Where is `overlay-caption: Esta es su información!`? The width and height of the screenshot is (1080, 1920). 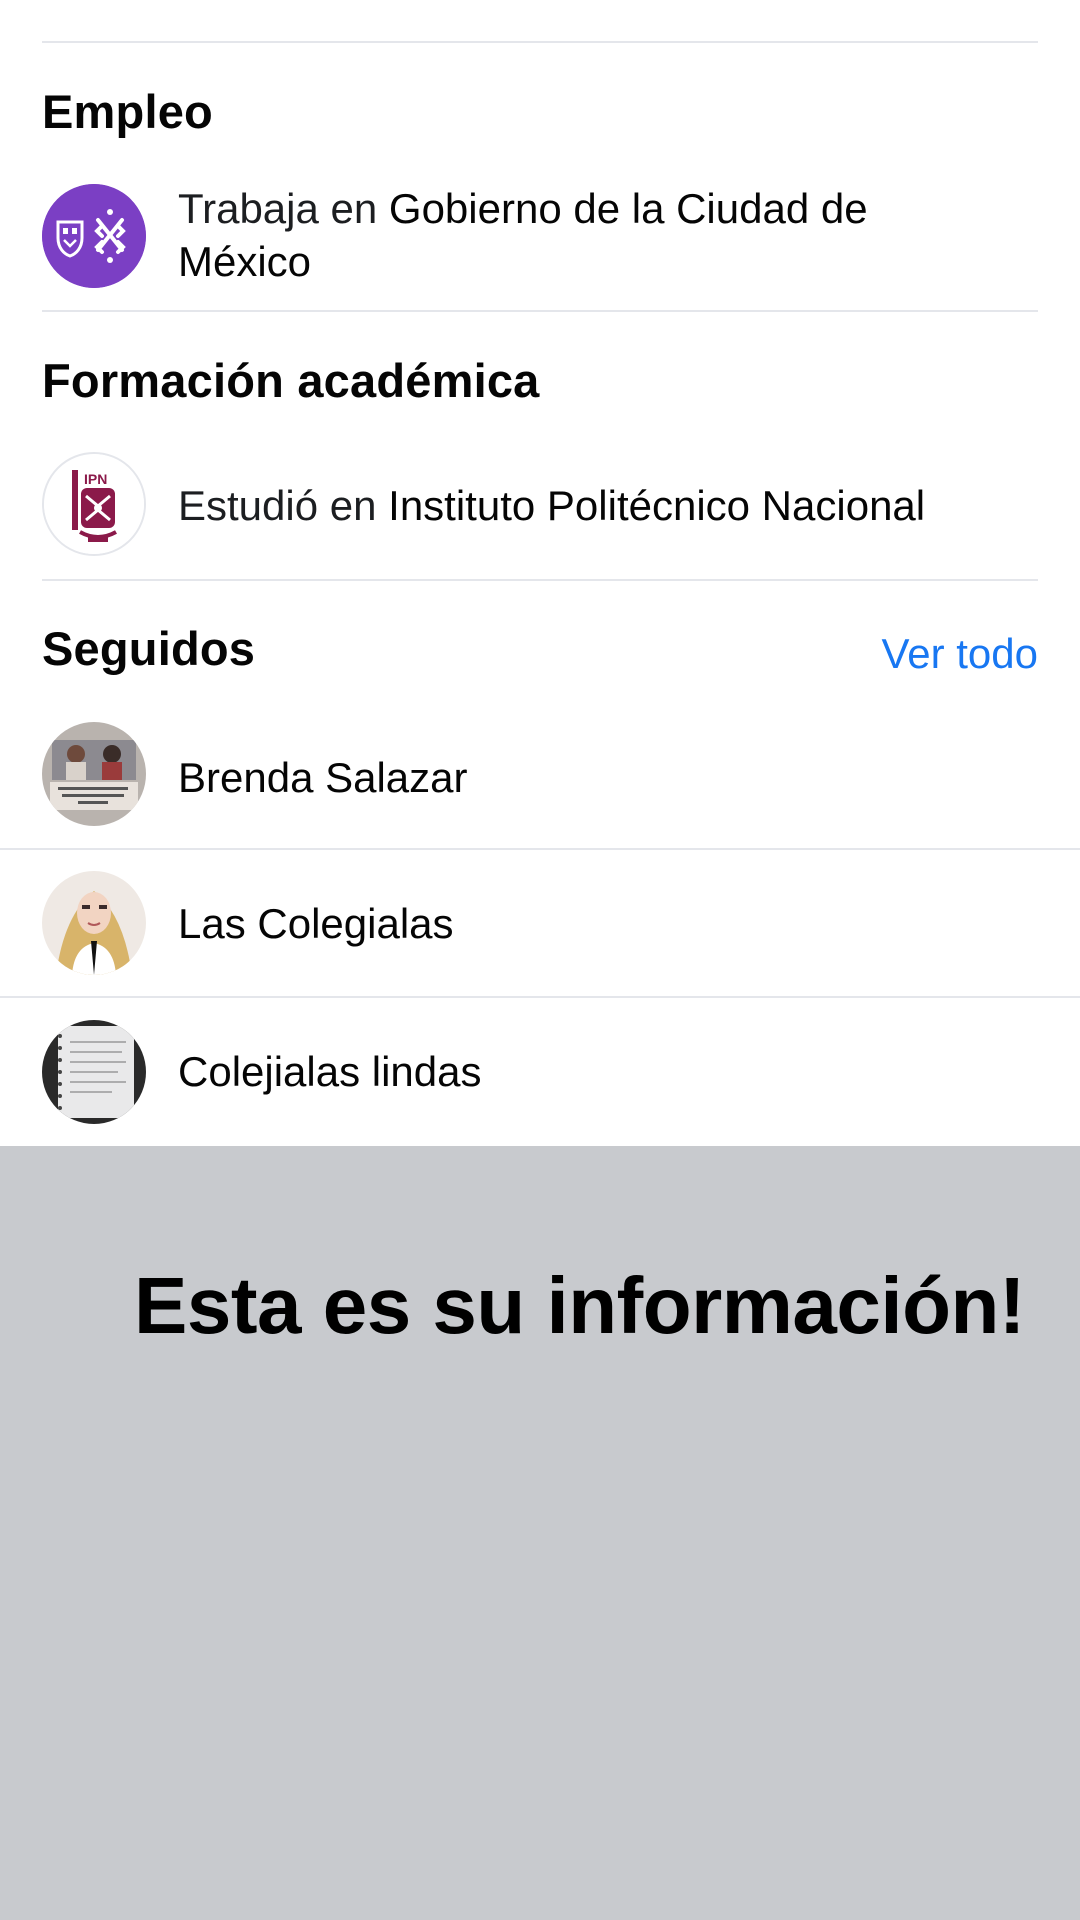
overlay-caption: Esta es su información! is located at coordinates (579, 1305).